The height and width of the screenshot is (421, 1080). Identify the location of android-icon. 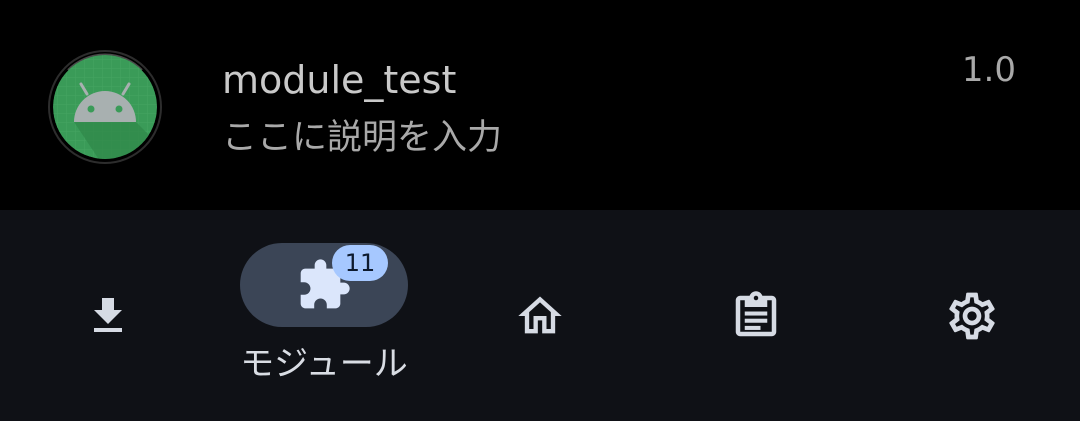
(105, 107).